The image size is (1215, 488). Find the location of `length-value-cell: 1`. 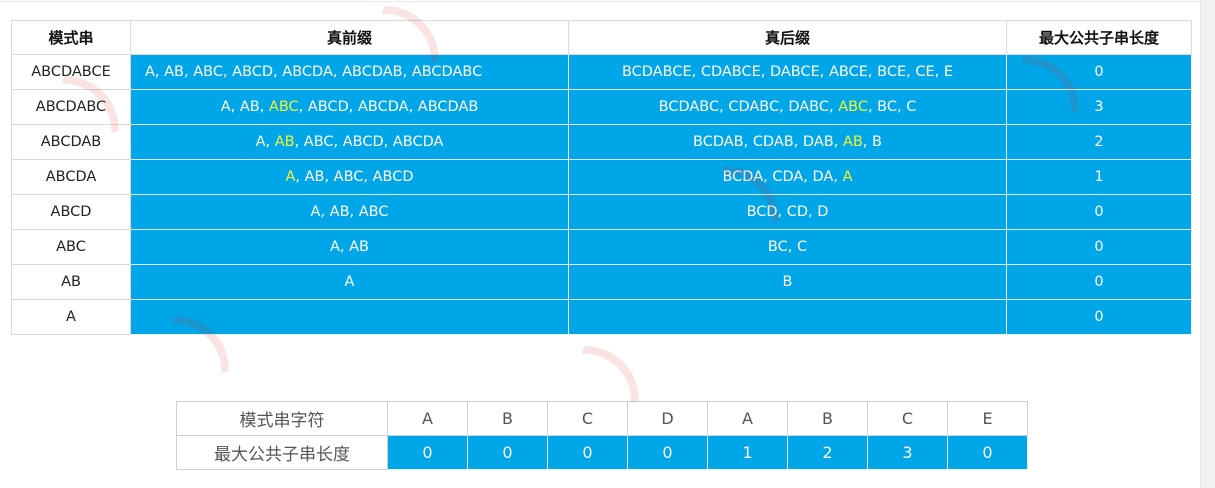

length-value-cell: 1 is located at coordinates (747, 452).